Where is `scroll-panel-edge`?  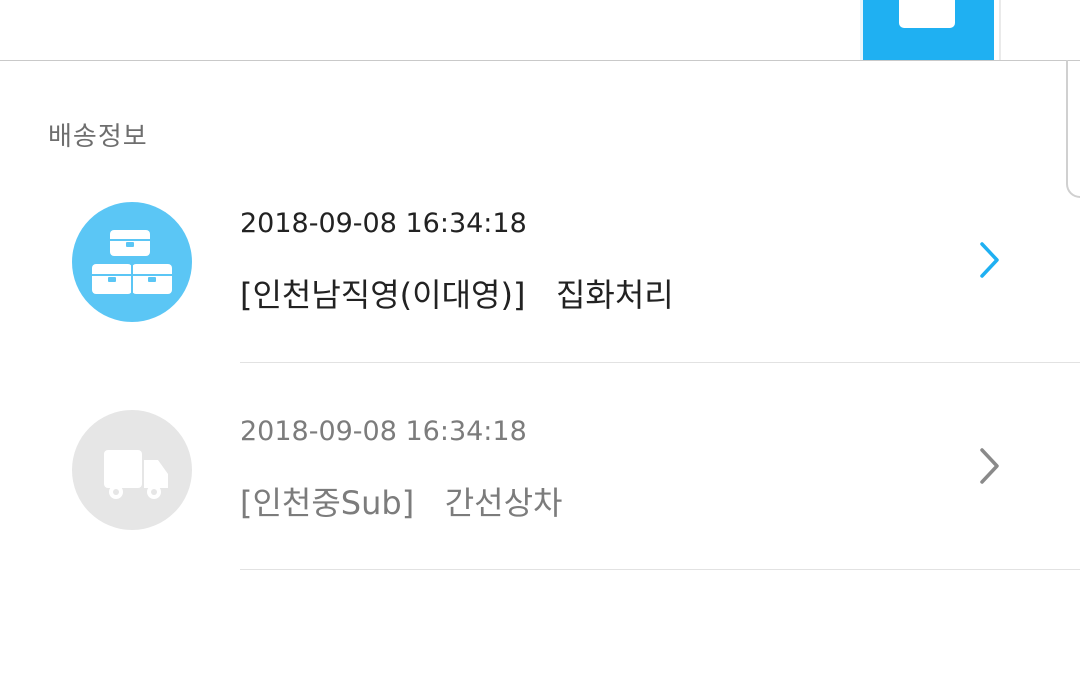 scroll-panel-edge is located at coordinates (1073, 129).